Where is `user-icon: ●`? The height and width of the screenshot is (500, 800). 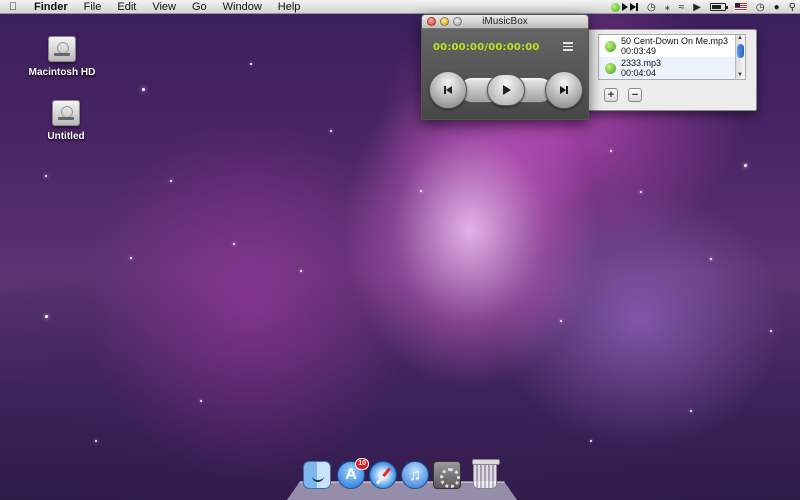
user-icon: ● is located at coordinates (777, 7).